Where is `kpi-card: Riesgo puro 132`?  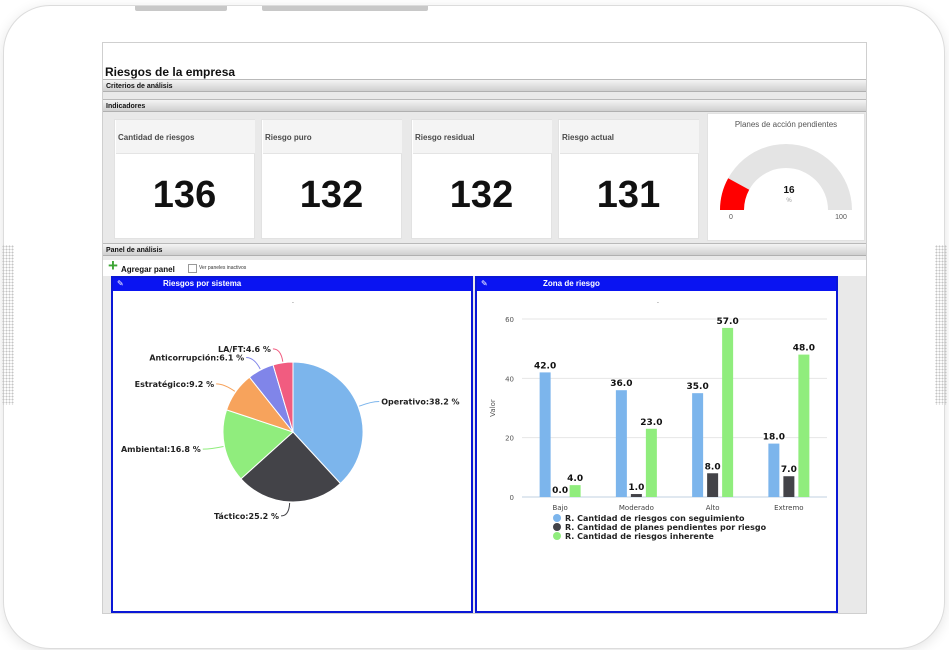 kpi-card: Riesgo puro 132 is located at coordinates (331, 179).